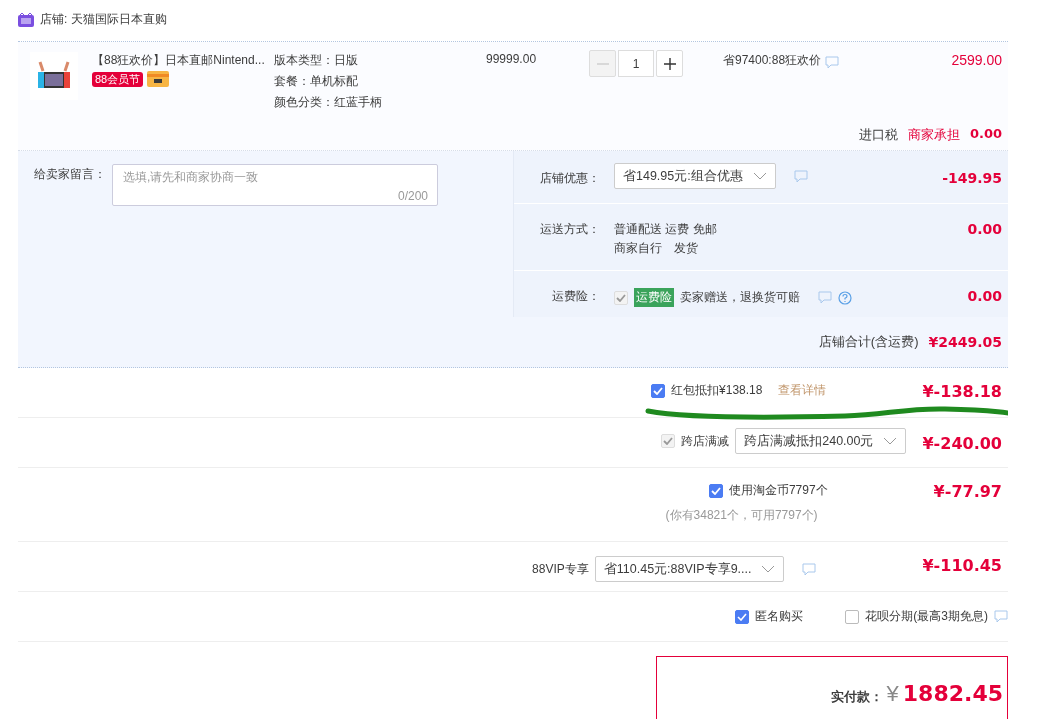 This screenshot has width=1039, height=719. I want to click on discount-label: 店铺优惠：, so click(569, 178).